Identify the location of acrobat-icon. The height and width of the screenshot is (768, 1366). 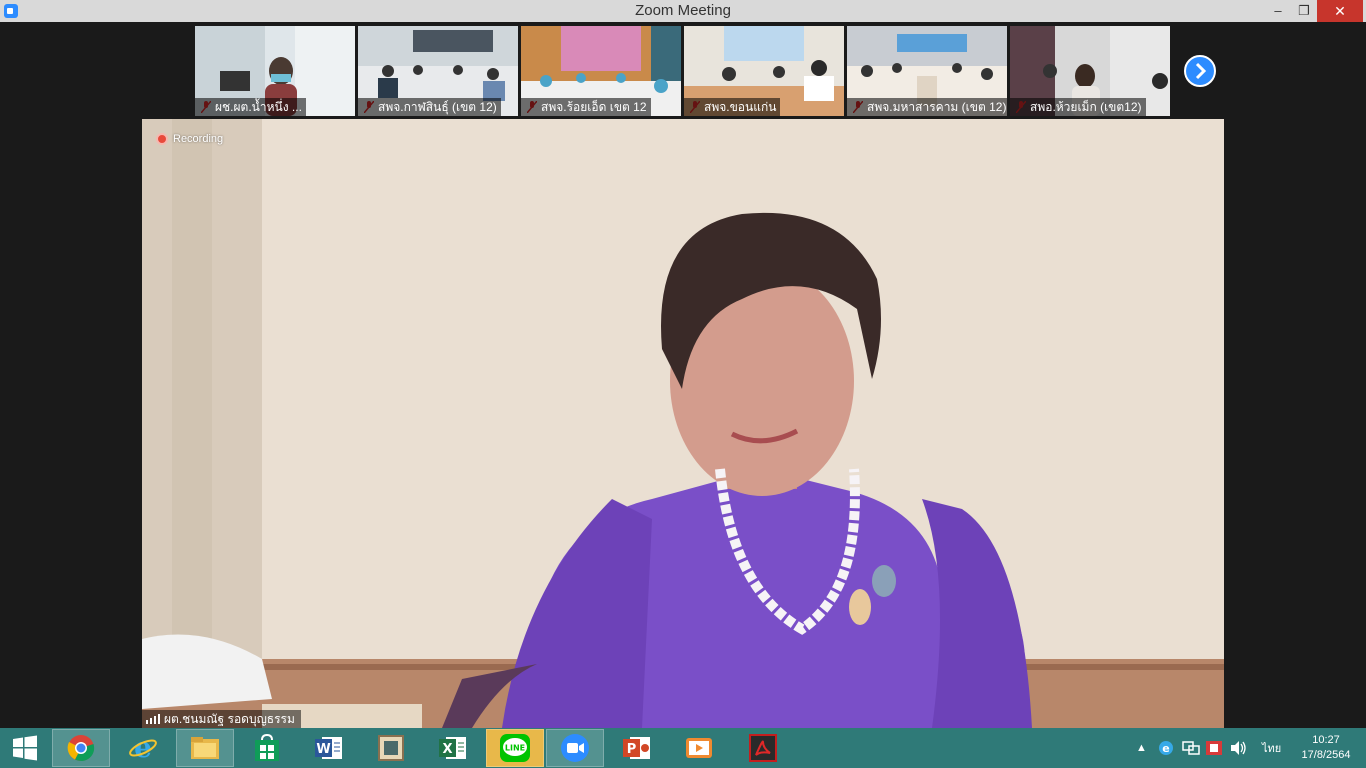
(763, 748).